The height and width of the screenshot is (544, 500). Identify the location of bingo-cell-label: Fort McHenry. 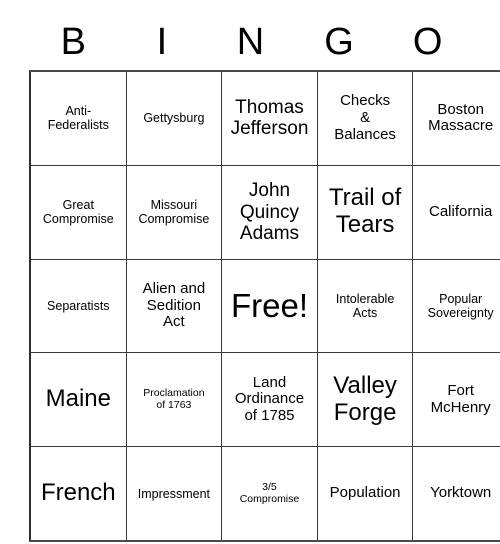
(460, 398).